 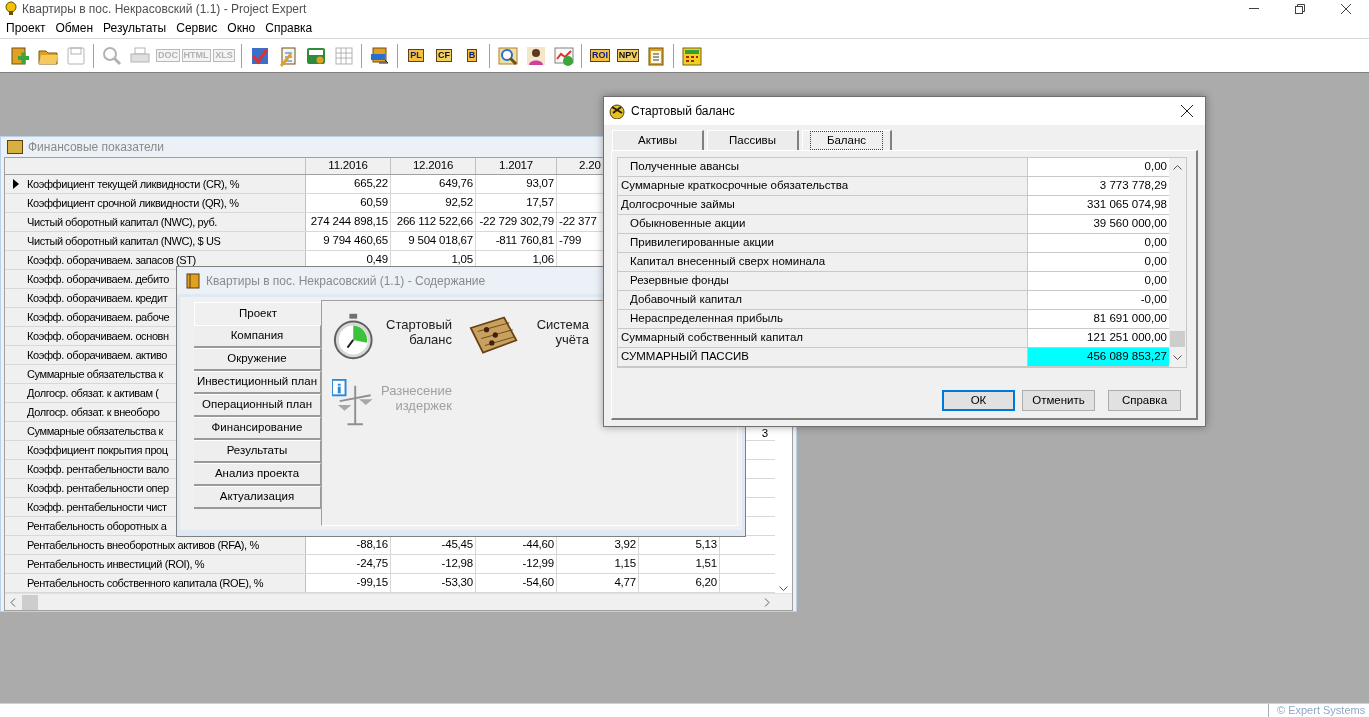 I want to click on table-cell: -24,75, so click(x=348, y=564).